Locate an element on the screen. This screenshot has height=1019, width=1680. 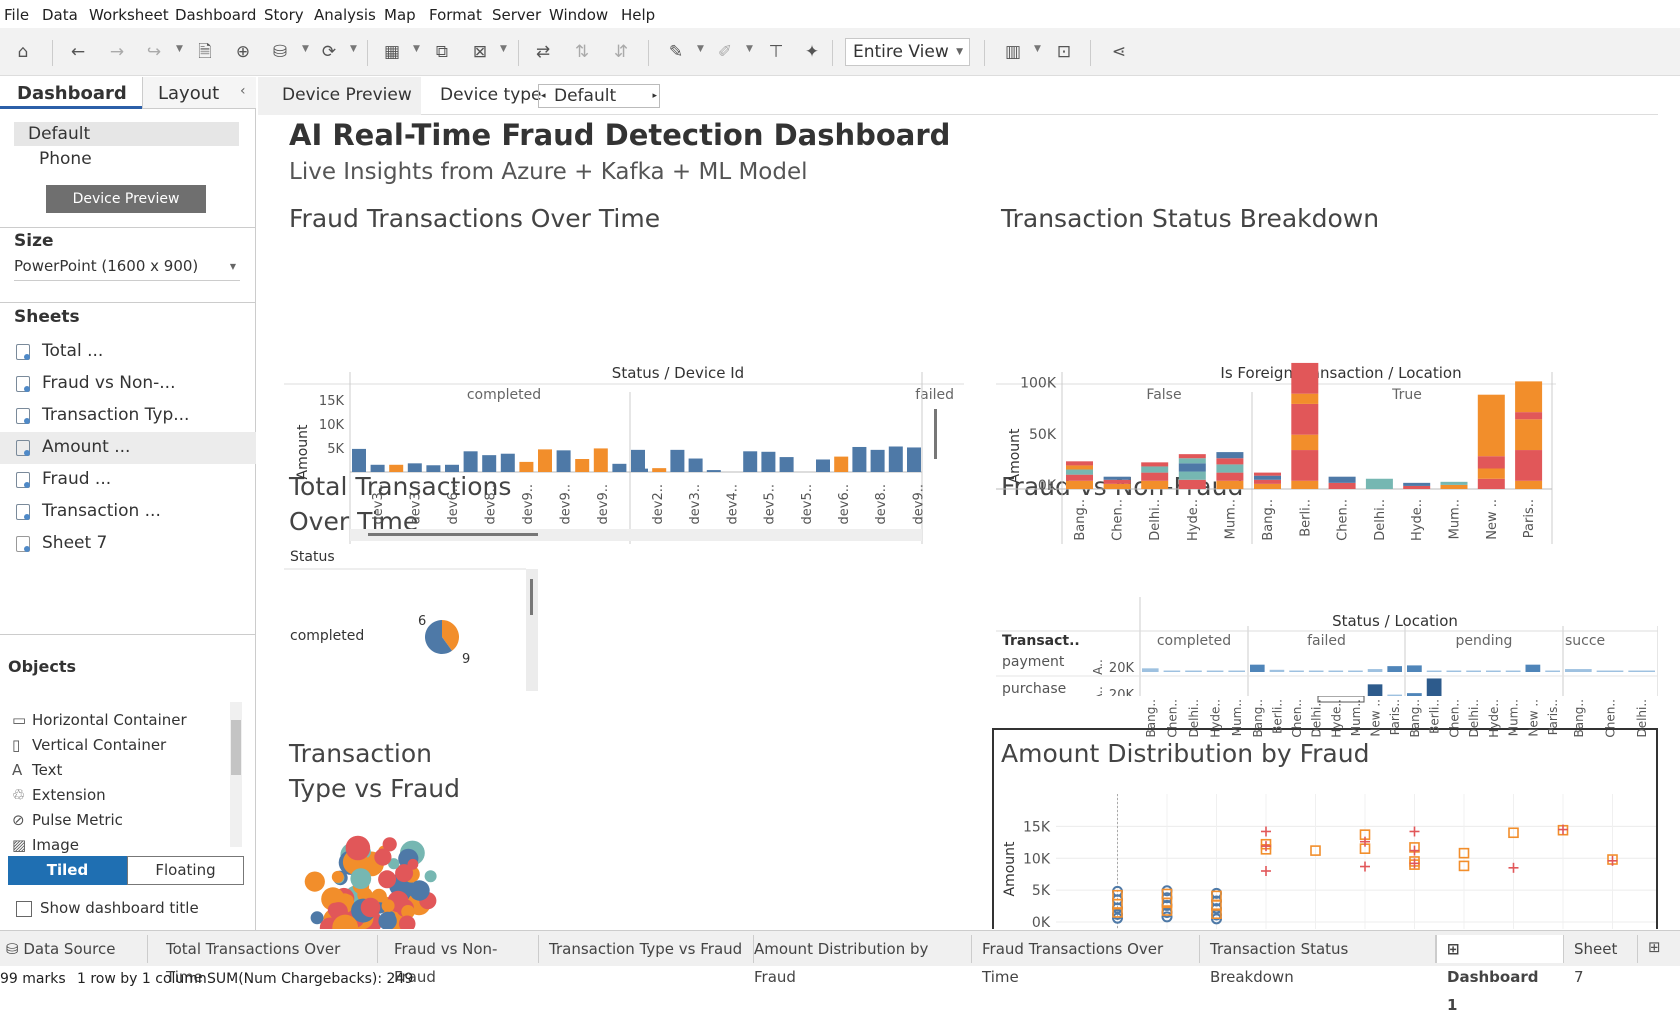
new-sheet-icon: ▦ is located at coordinates (392, 52).